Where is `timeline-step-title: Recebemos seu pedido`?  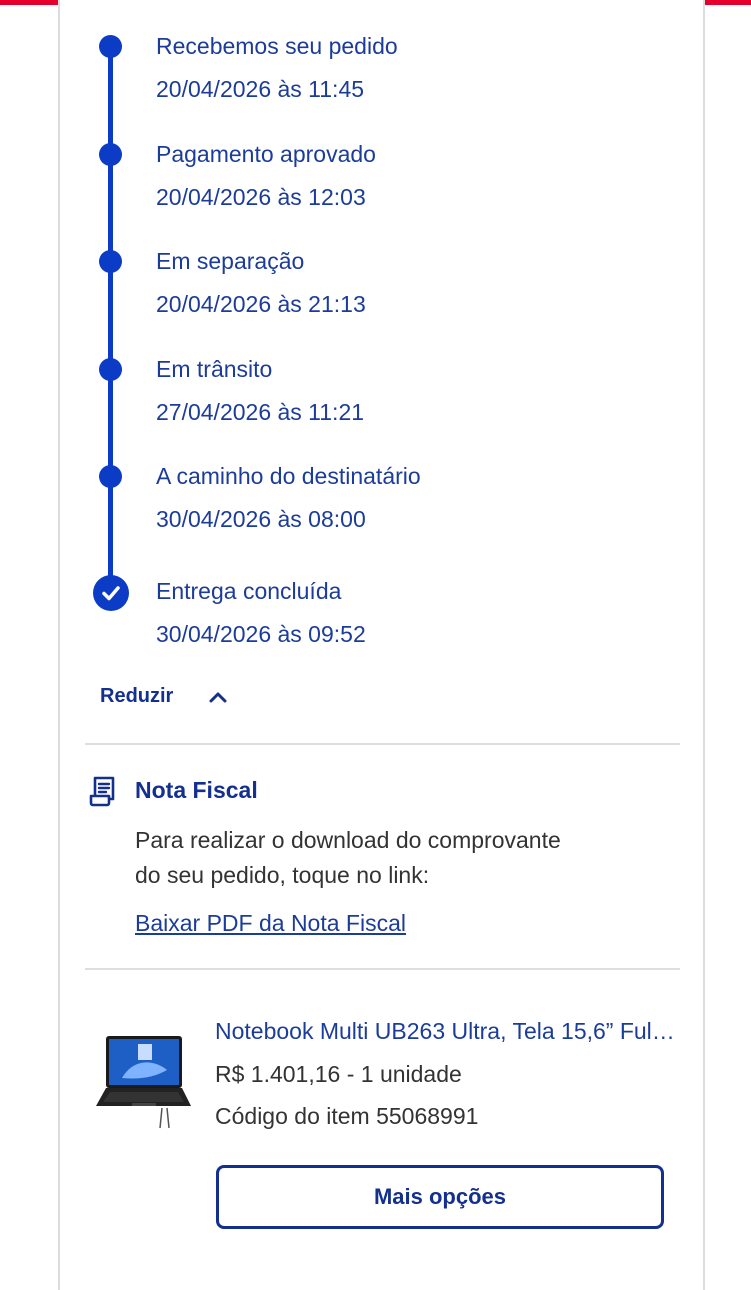
timeline-step-title: Recebemos seu pedido is located at coordinates (277, 46).